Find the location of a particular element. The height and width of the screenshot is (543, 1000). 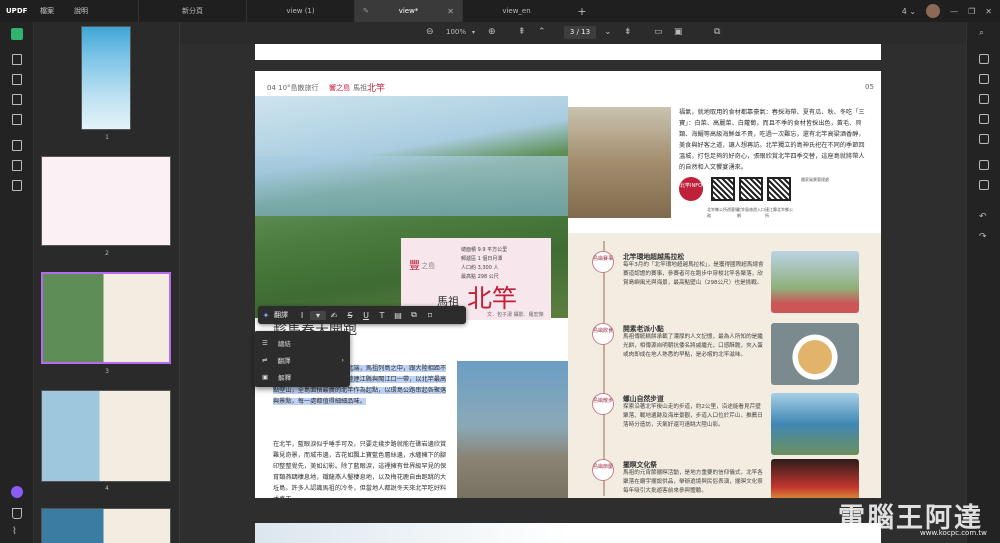

next-page-icon: ⌄ is located at coordinates (608, 32).